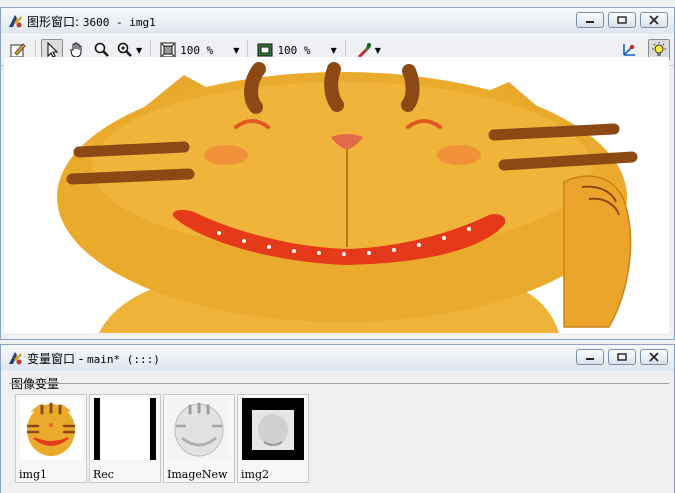  What do you see at coordinates (53, 50) in the screenshot?
I see `select-arrow-icon` at bounding box center [53, 50].